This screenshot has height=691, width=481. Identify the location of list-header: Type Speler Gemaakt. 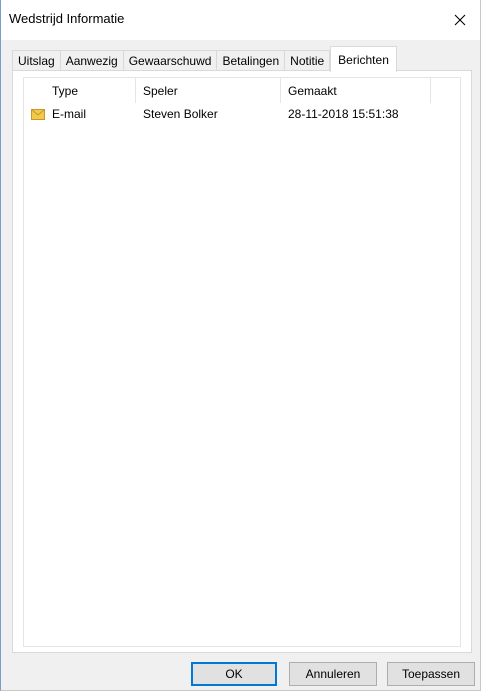
(242, 90).